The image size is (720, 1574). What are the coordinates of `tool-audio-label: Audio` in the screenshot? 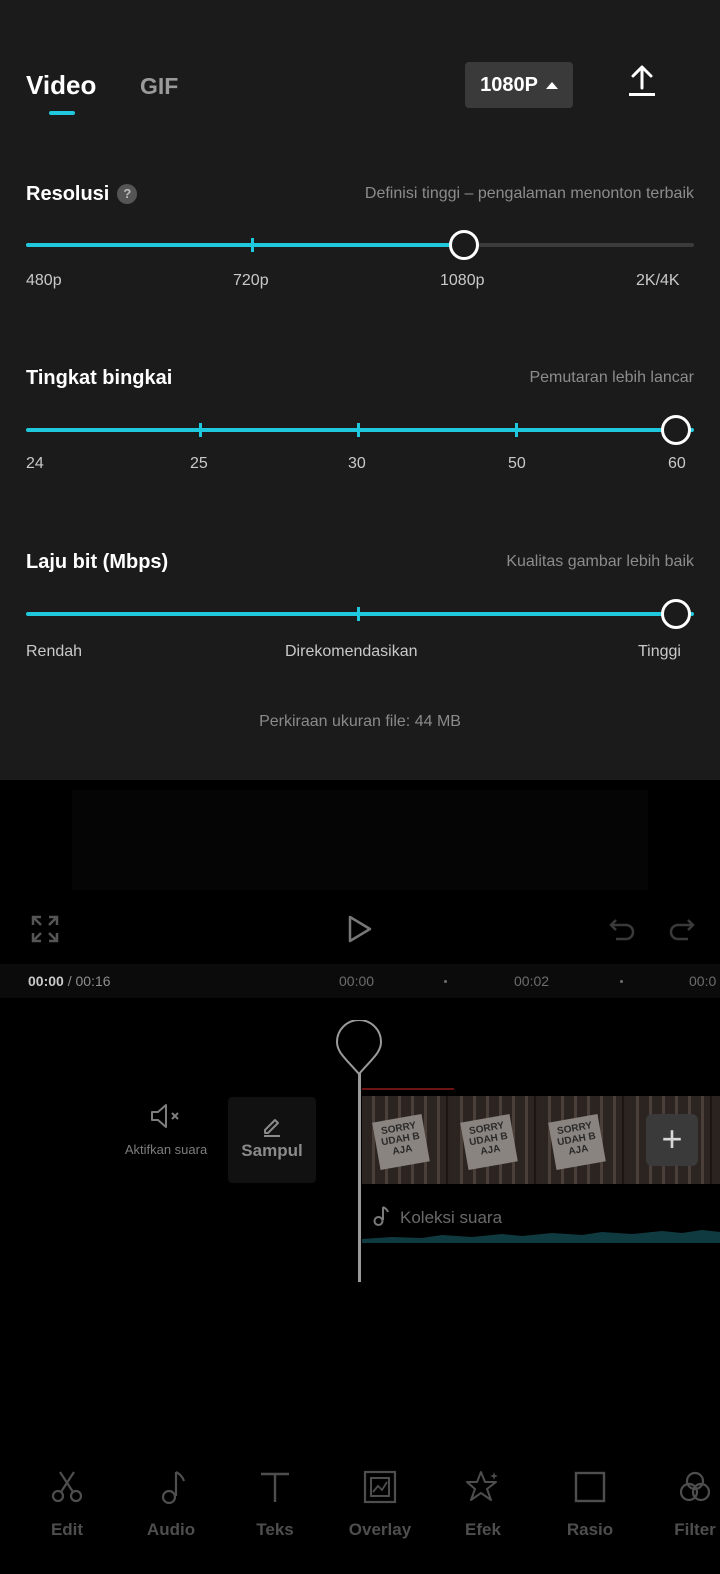 It's located at (171, 1529).